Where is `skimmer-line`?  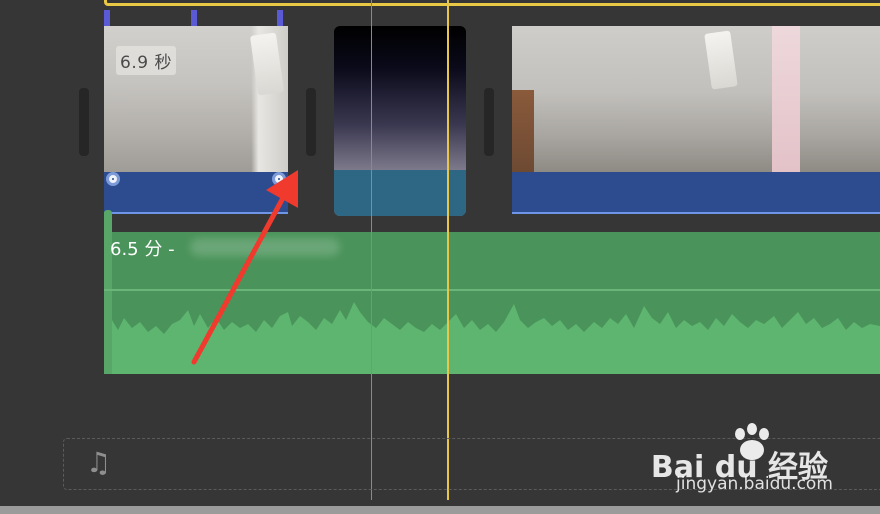 skimmer-line is located at coordinates (371, 250).